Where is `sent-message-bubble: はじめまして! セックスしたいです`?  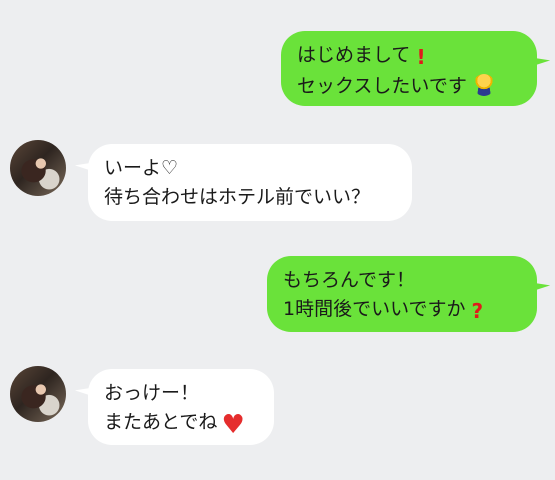
sent-message-bubble: はじめまして! セックスしたいです is located at coordinates (416, 68).